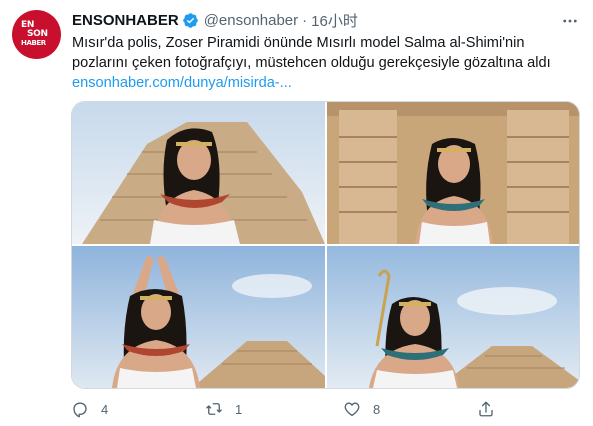  Describe the element at coordinates (352, 409) in the screenshot. I see `like-icon` at that location.